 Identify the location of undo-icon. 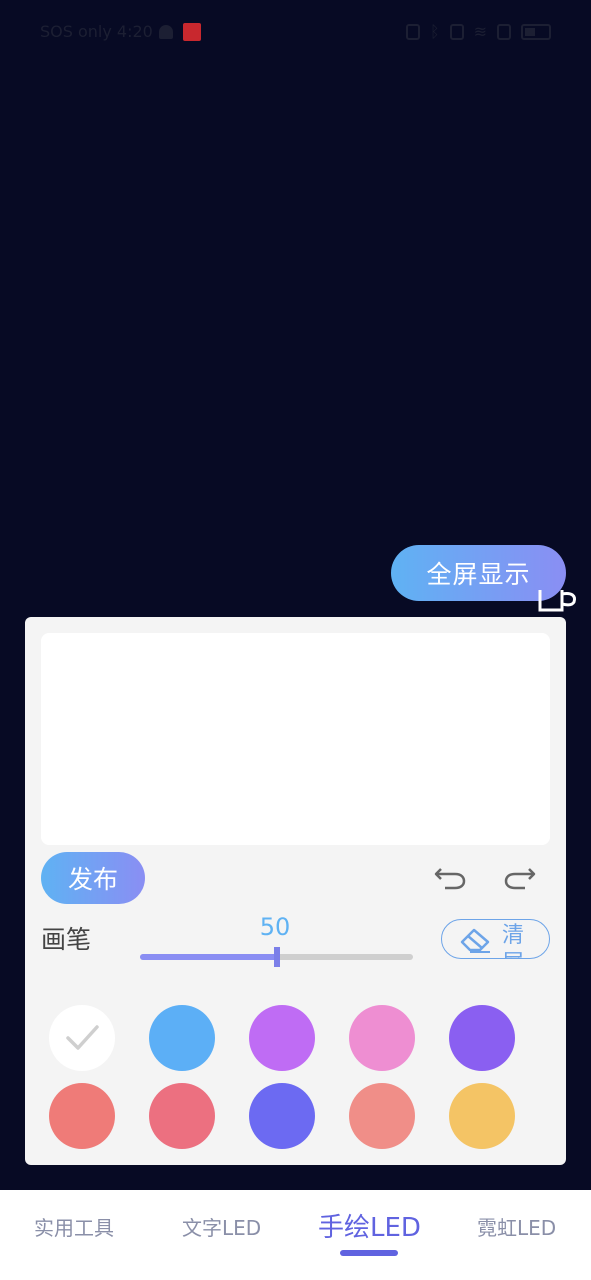
(450, 878).